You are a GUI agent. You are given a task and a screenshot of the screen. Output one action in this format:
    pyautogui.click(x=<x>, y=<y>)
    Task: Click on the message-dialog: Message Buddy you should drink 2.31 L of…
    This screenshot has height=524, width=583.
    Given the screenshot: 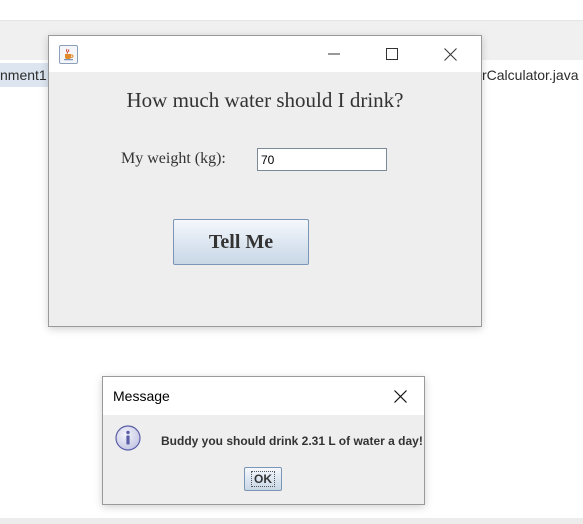 What is the action you would take?
    pyautogui.click(x=263, y=440)
    